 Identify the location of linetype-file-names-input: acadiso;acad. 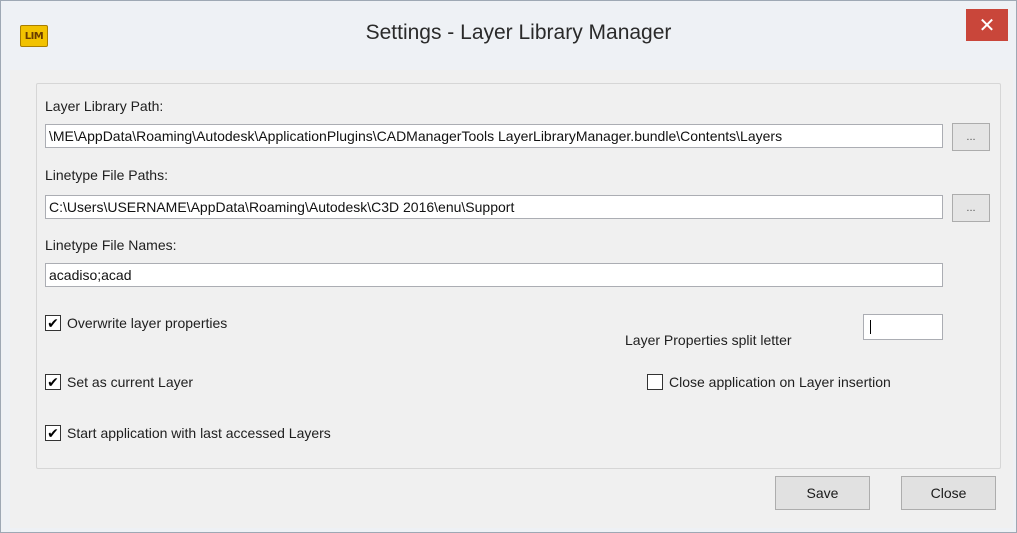
(494, 275).